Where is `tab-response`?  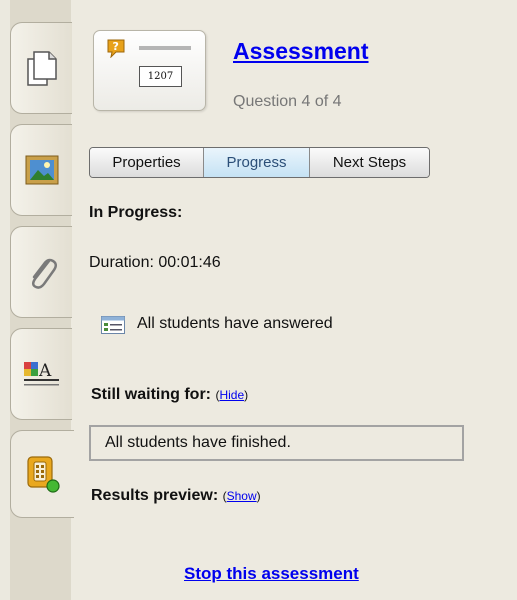
tab-response is located at coordinates (42, 474).